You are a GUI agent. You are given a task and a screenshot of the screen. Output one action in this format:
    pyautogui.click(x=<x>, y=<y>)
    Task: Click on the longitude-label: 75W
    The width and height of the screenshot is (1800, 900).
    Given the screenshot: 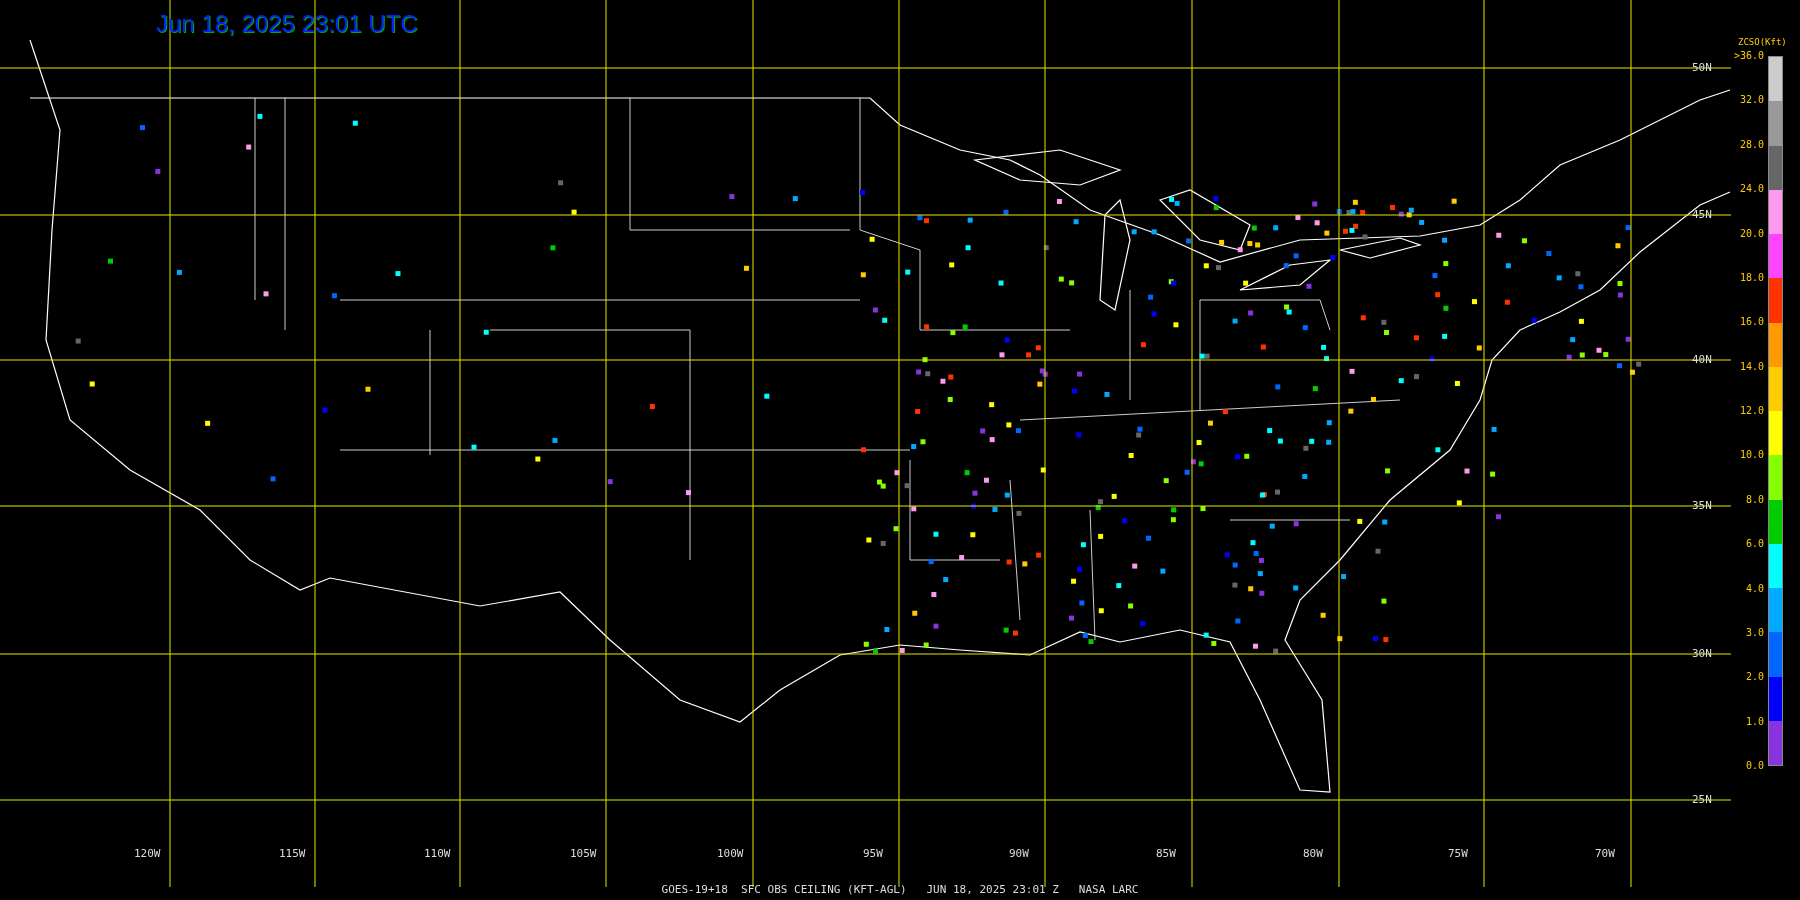 What is the action you would take?
    pyautogui.click(x=1458, y=853)
    